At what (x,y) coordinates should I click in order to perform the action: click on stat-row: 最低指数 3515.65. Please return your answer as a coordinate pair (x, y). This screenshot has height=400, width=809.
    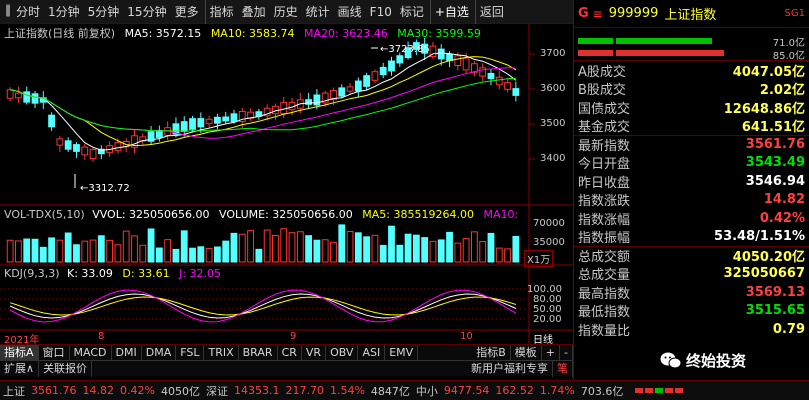
    Looking at the image, I should click on (691, 311).